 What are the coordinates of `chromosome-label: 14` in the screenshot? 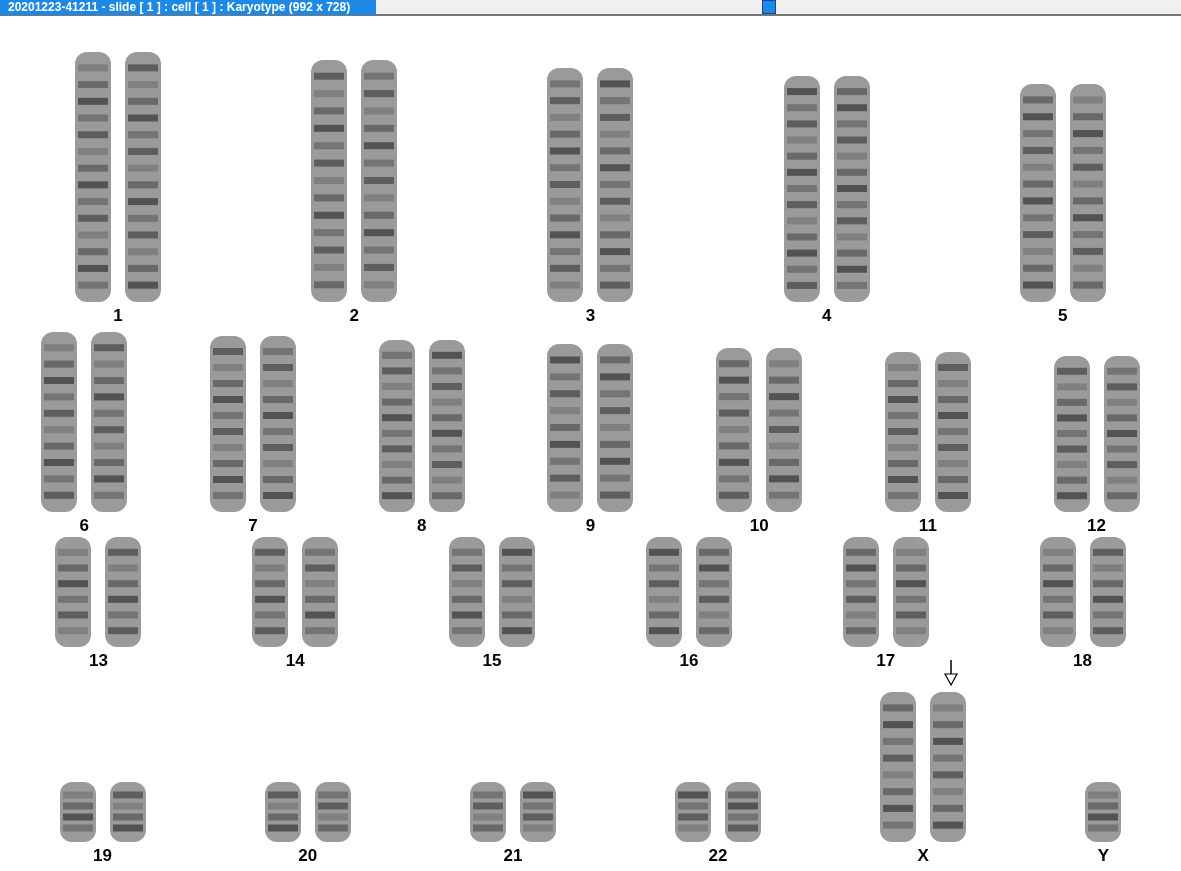 It's located at (295, 661).